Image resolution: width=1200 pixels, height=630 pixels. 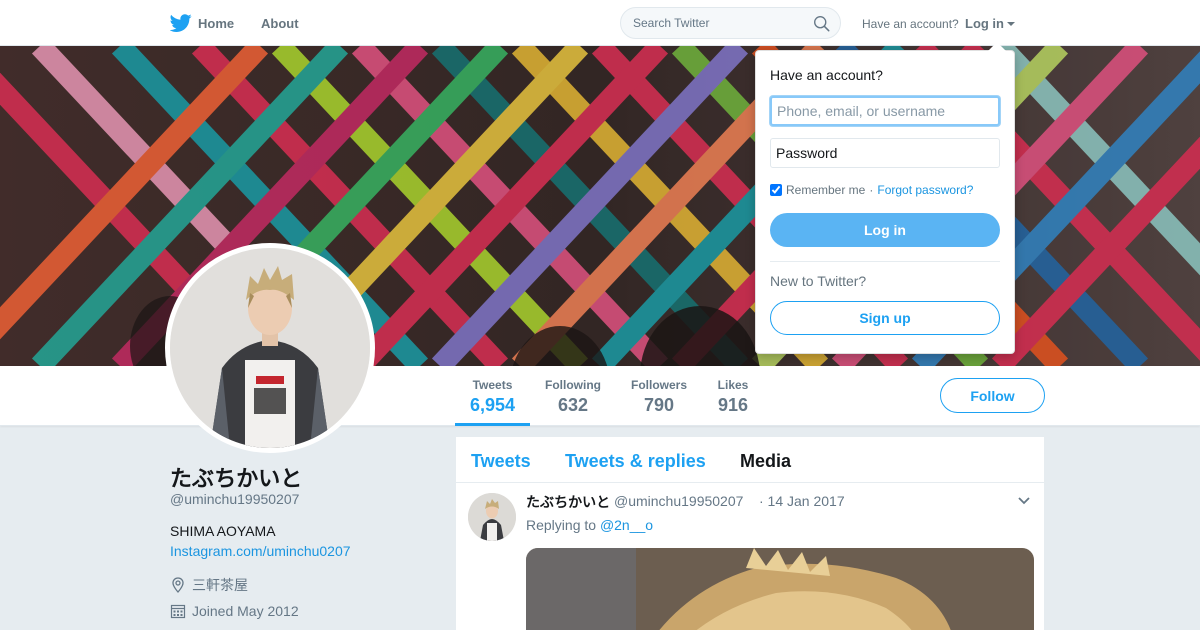 What do you see at coordinates (492, 517) in the screenshot?
I see `tweet-author-avatar` at bounding box center [492, 517].